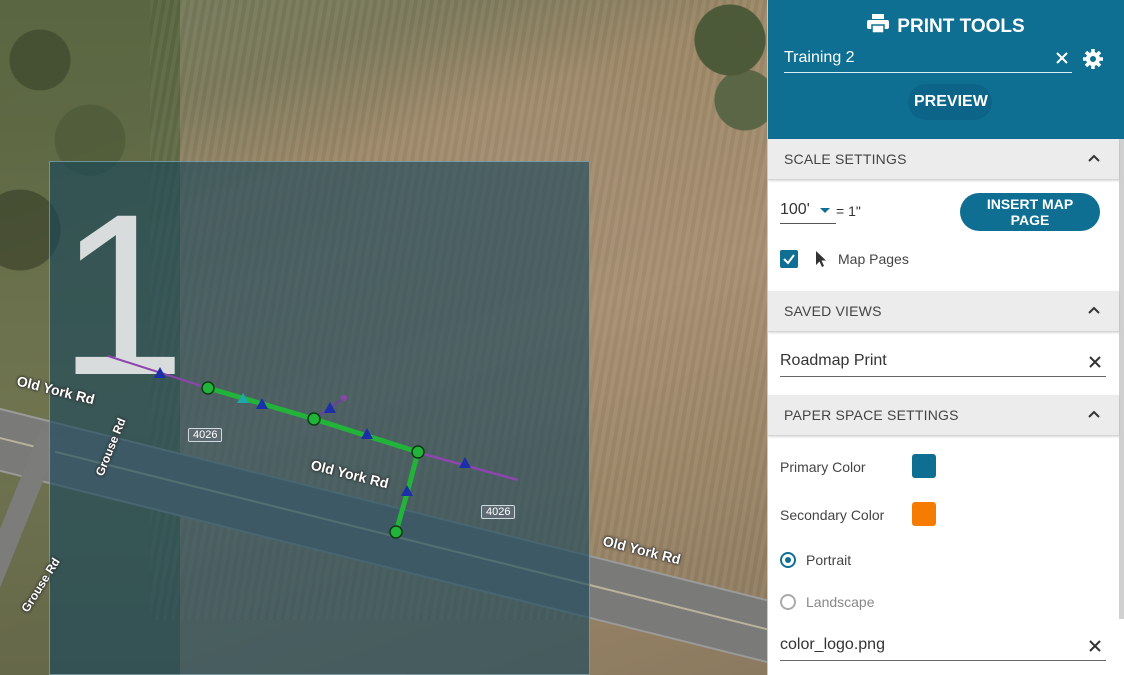 The image size is (1124, 675). I want to click on print-name-field, so click(928, 59).